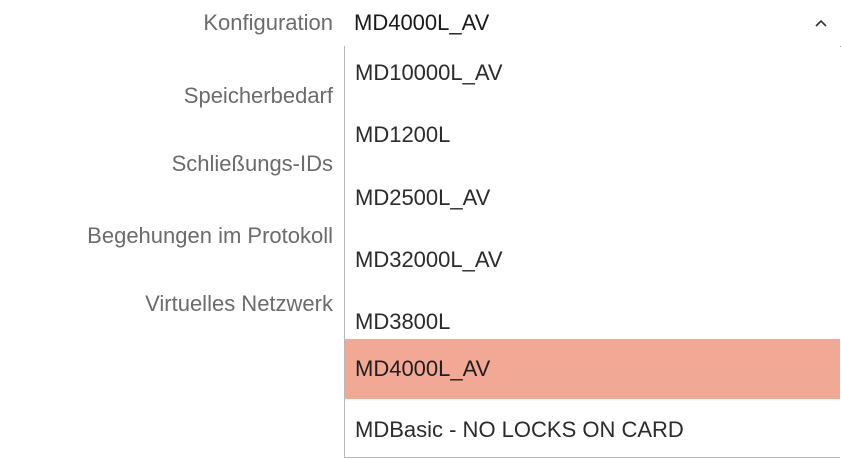 This screenshot has width=841, height=459. Describe the element at coordinates (592, 260) in the screenshot. I see `dropdown-option: MD32000L_AV` at that location.